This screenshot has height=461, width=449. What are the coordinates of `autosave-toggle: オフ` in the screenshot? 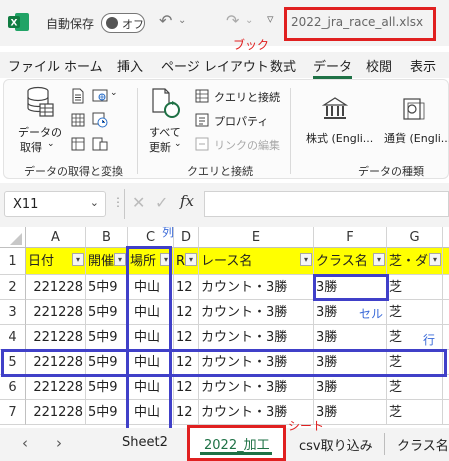 It's located at (123, 23).